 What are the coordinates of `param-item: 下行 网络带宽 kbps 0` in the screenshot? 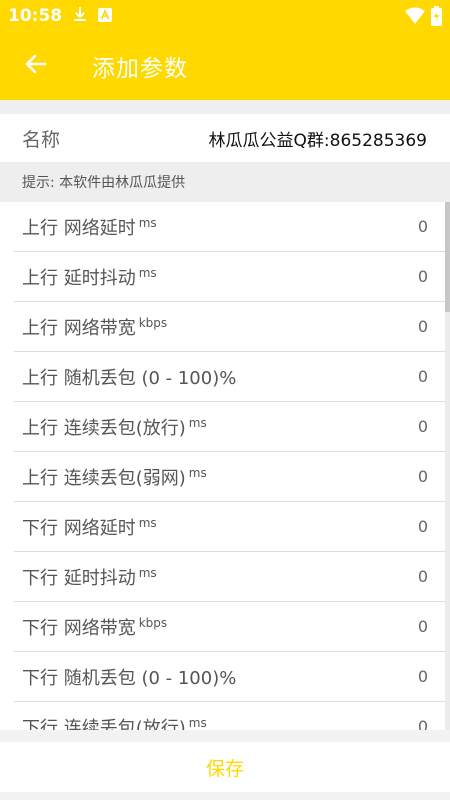 It's located at (232, 627).